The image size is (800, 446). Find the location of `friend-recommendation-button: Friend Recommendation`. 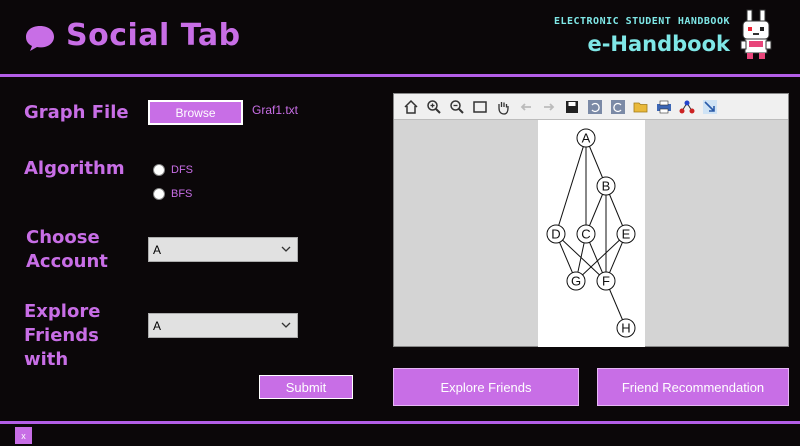

friend-recommendation-button: Friend Recommendation is located at coordinates (693, 387).